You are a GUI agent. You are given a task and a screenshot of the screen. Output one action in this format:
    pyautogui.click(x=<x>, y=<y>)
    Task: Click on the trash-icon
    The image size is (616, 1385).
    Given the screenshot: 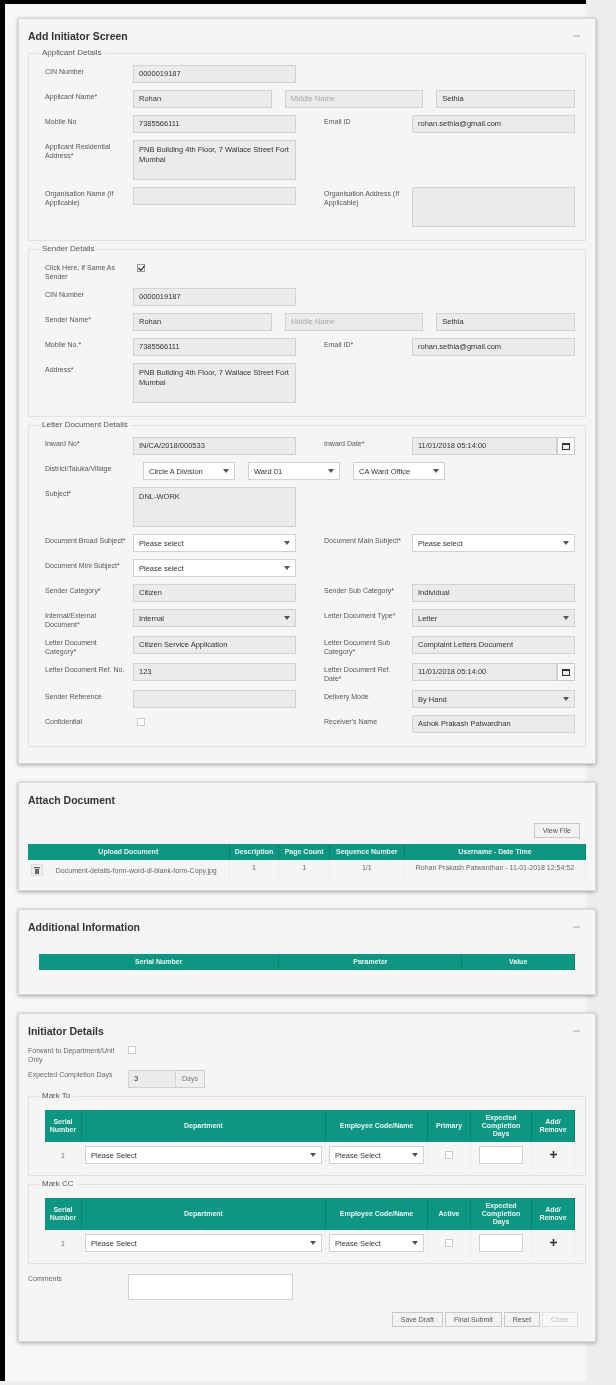 What is the action you would take?
    pyautogui.click(x=37, y=870)
    